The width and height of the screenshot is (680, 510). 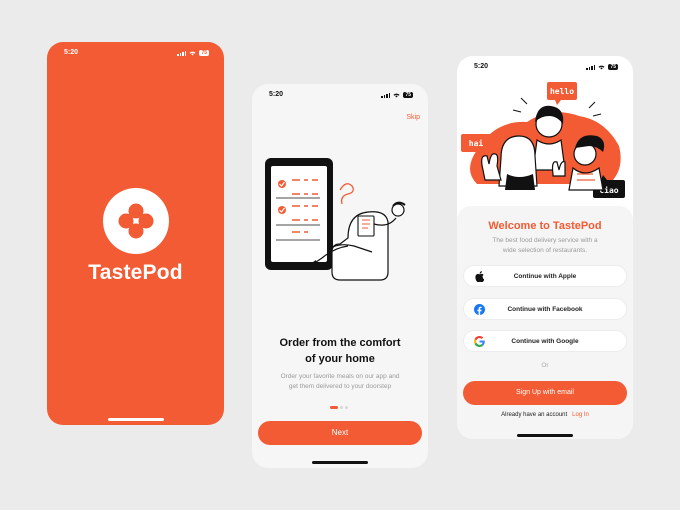 What do you see at coordinates (334, 407) in the screenshot?
I see `page-dot-active` at bounding box center [334, 407].